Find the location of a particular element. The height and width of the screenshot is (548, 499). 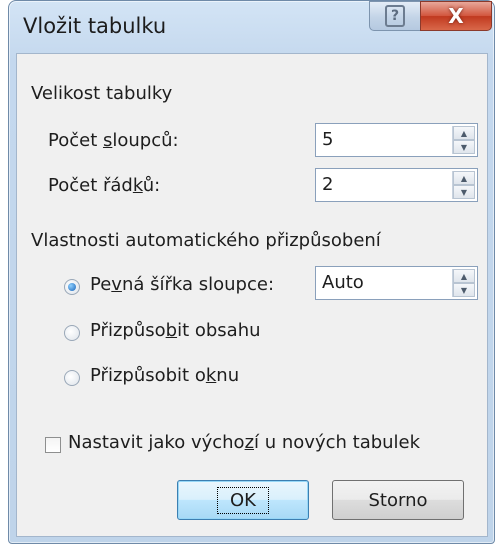

close-x-icon: X is located at coordinates (456, 16).